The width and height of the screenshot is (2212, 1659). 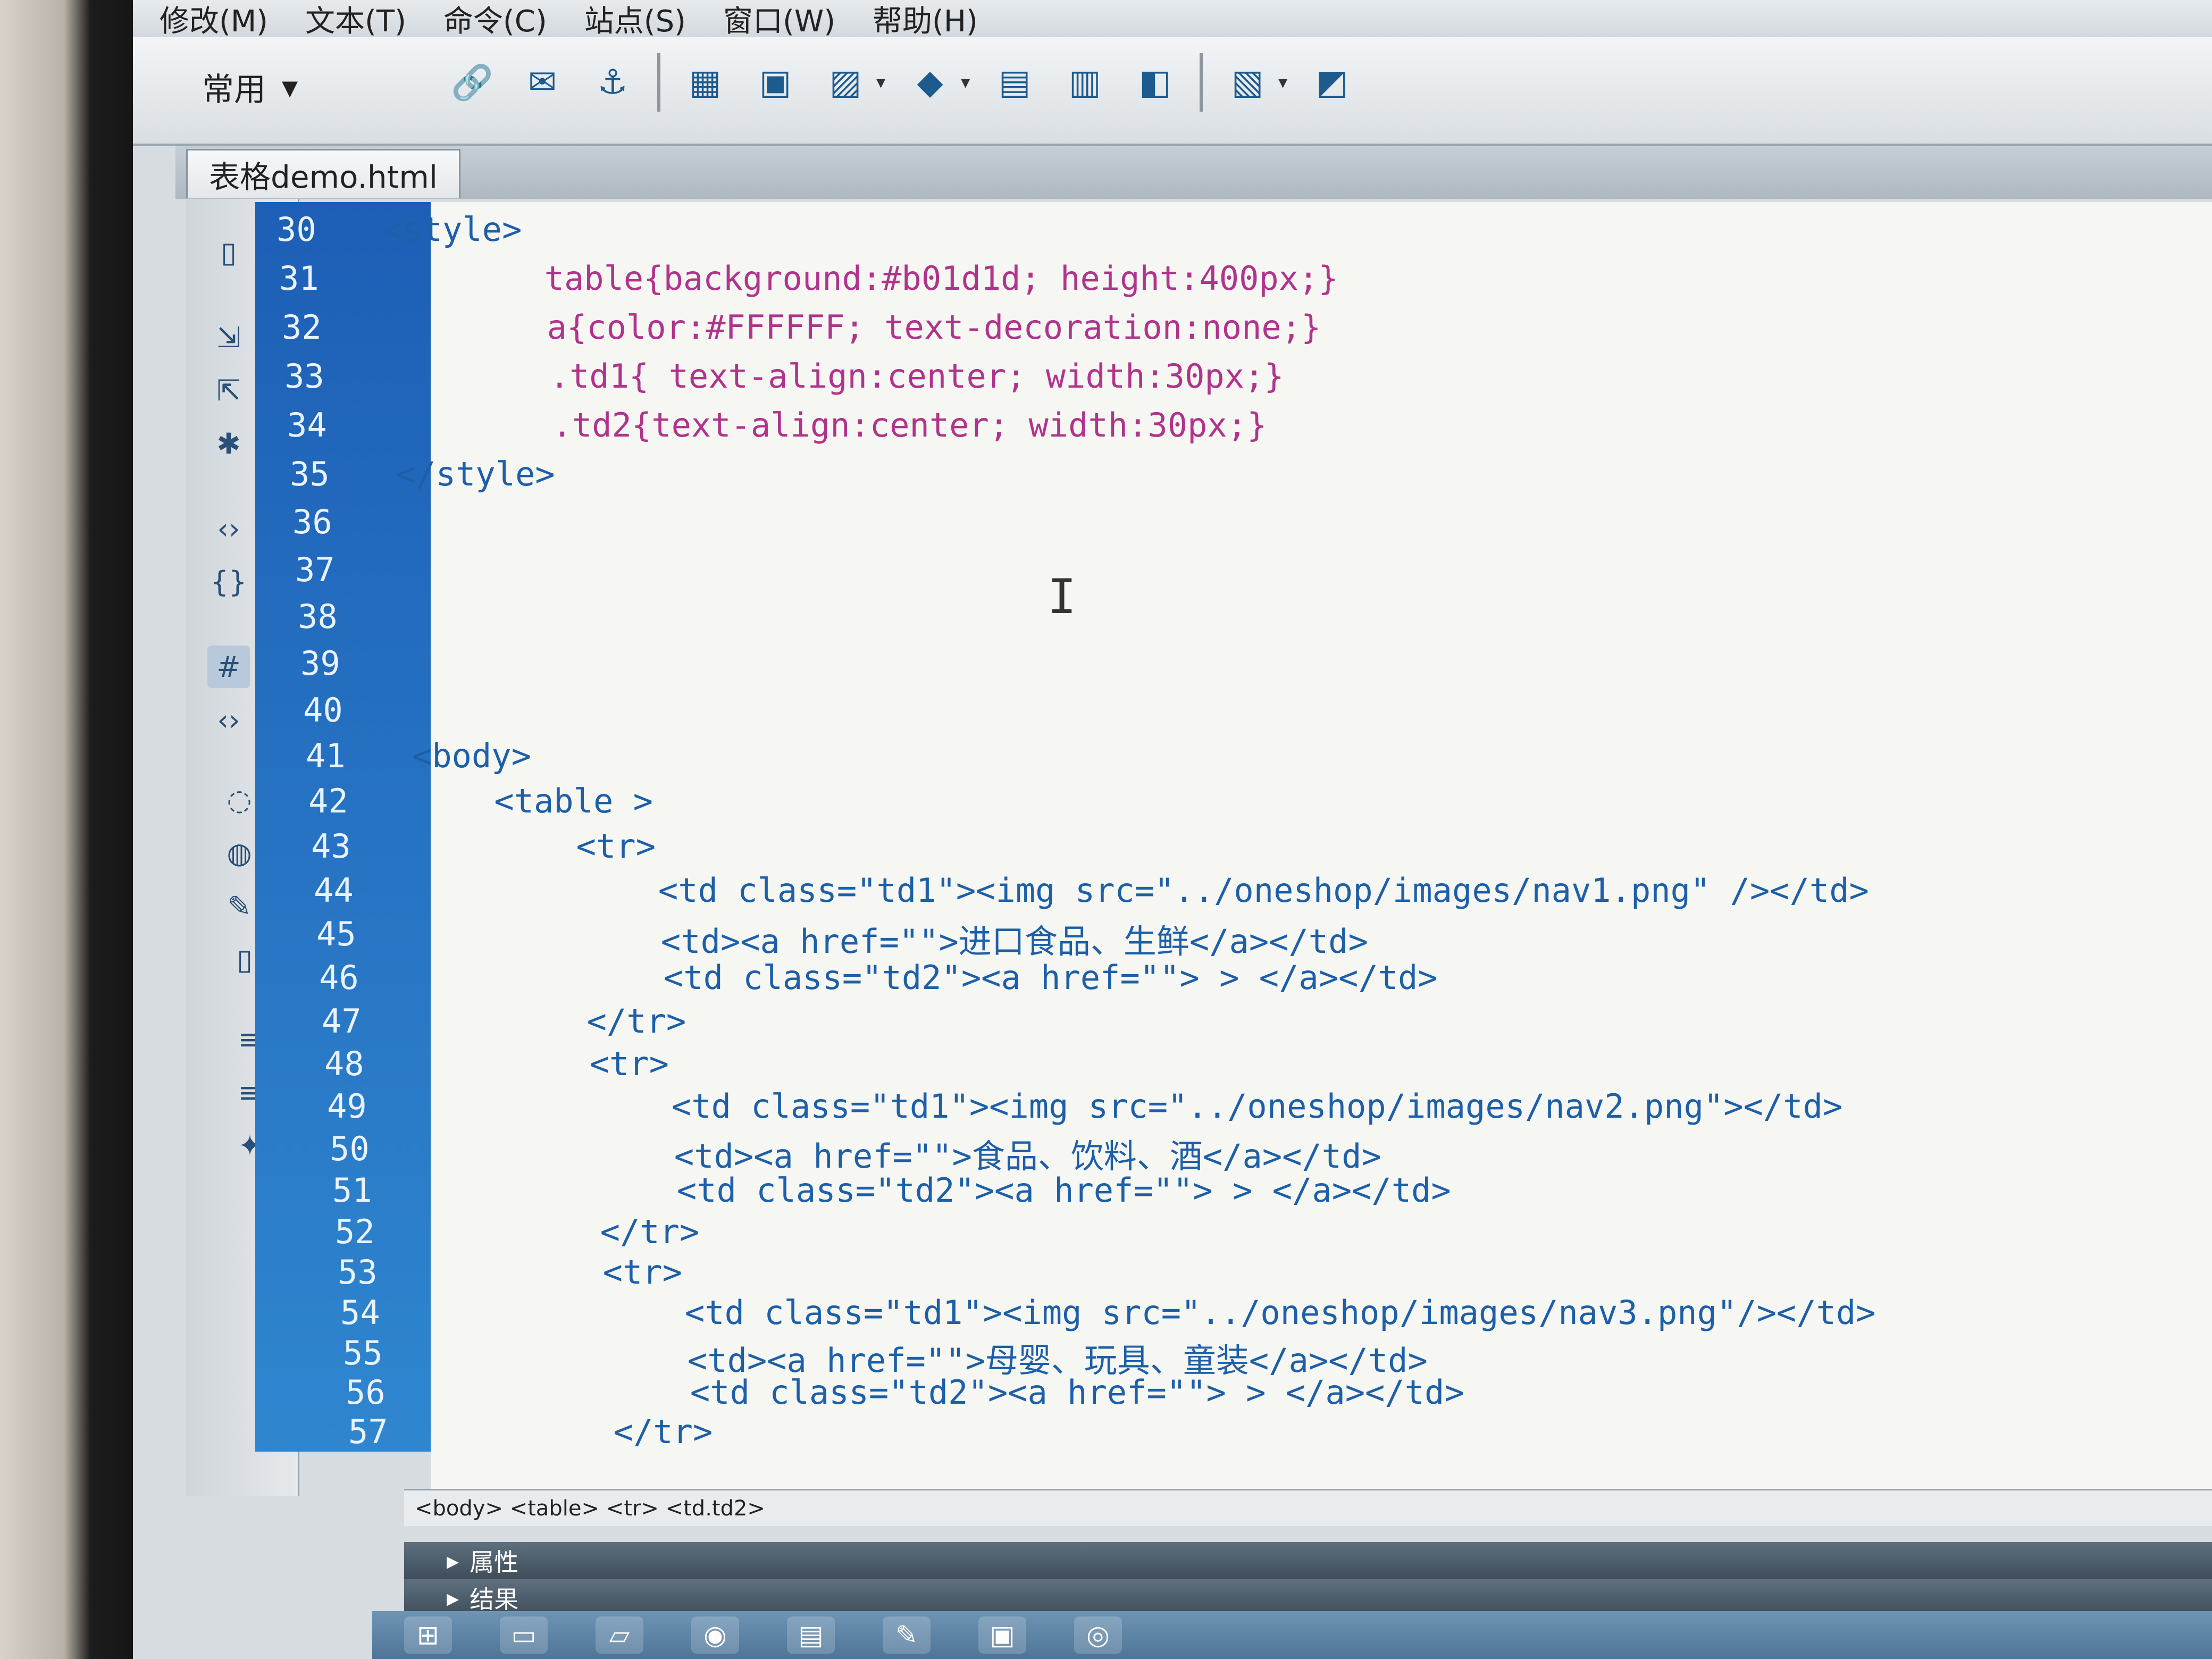 What do you see at coordinates (355, 20) in the screenshot?
I see `menu-text: 文本(T)` at bounding box center [355, 20].